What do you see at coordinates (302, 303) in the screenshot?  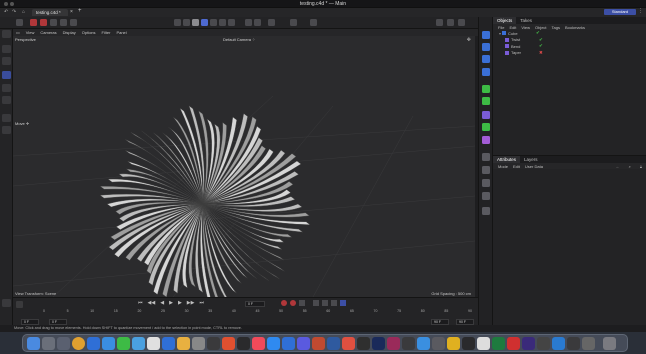 I see `key-options-icon` at bounding box center [302, 303].